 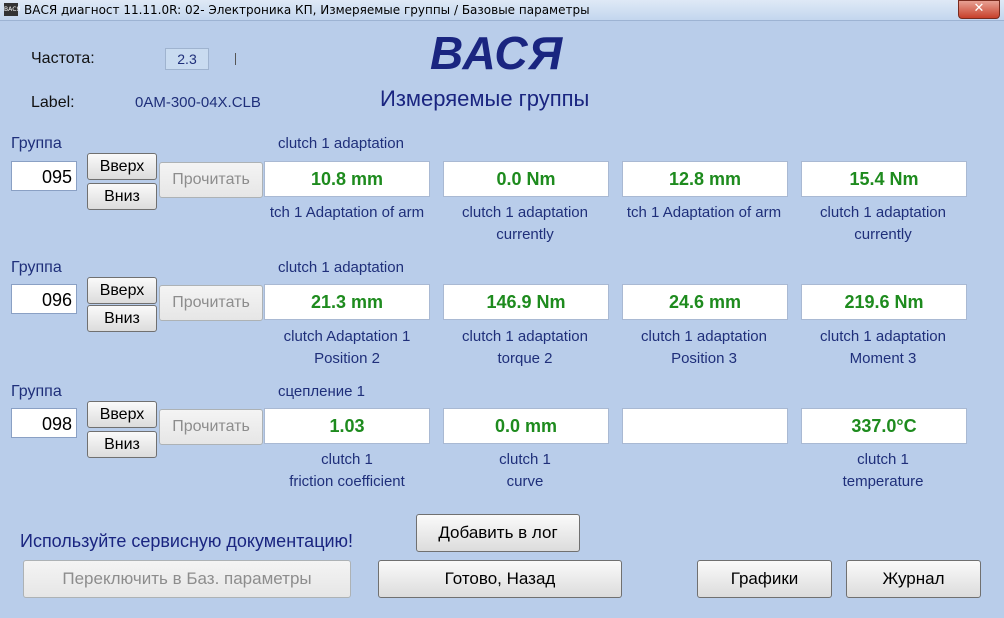 I want to click on value-caption: clutch 1 adaptation Moment 3, so click(x=883, y=347).